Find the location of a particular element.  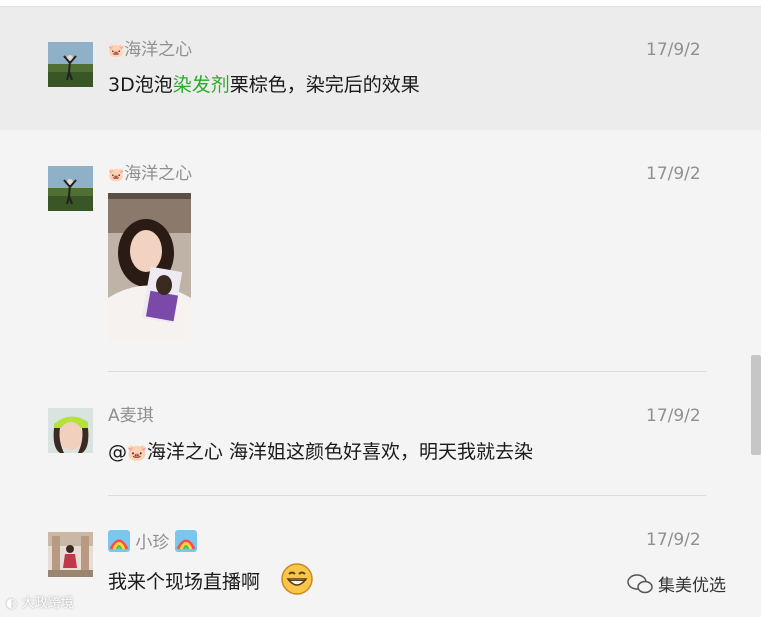

logo-icon: ◐ is located at coordinates (14, 603).